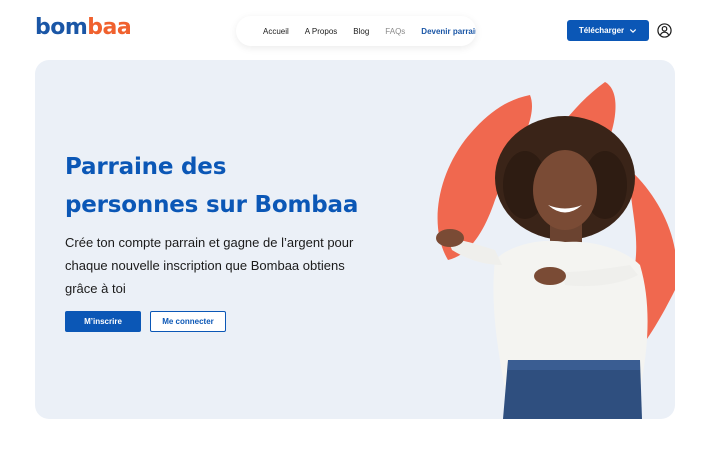 The image size is (712, 469). What do you see at coordinates (230, 186) in the screenshot?
I see `hero-title: Parraine des personnes sur Bombaa` at bounding box center [230, 186].